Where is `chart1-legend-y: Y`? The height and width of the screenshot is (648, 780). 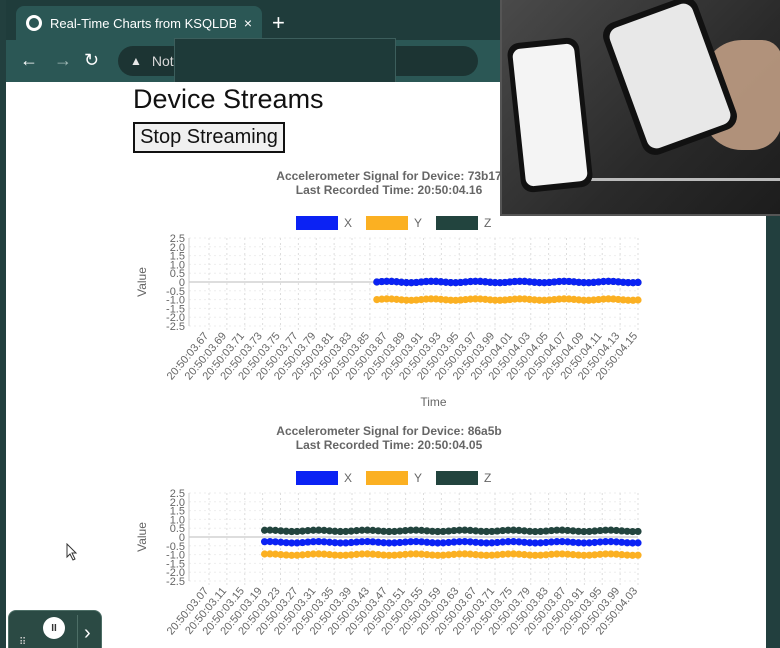 chart1-legend-y: Y is located at coordinates (394, 223).